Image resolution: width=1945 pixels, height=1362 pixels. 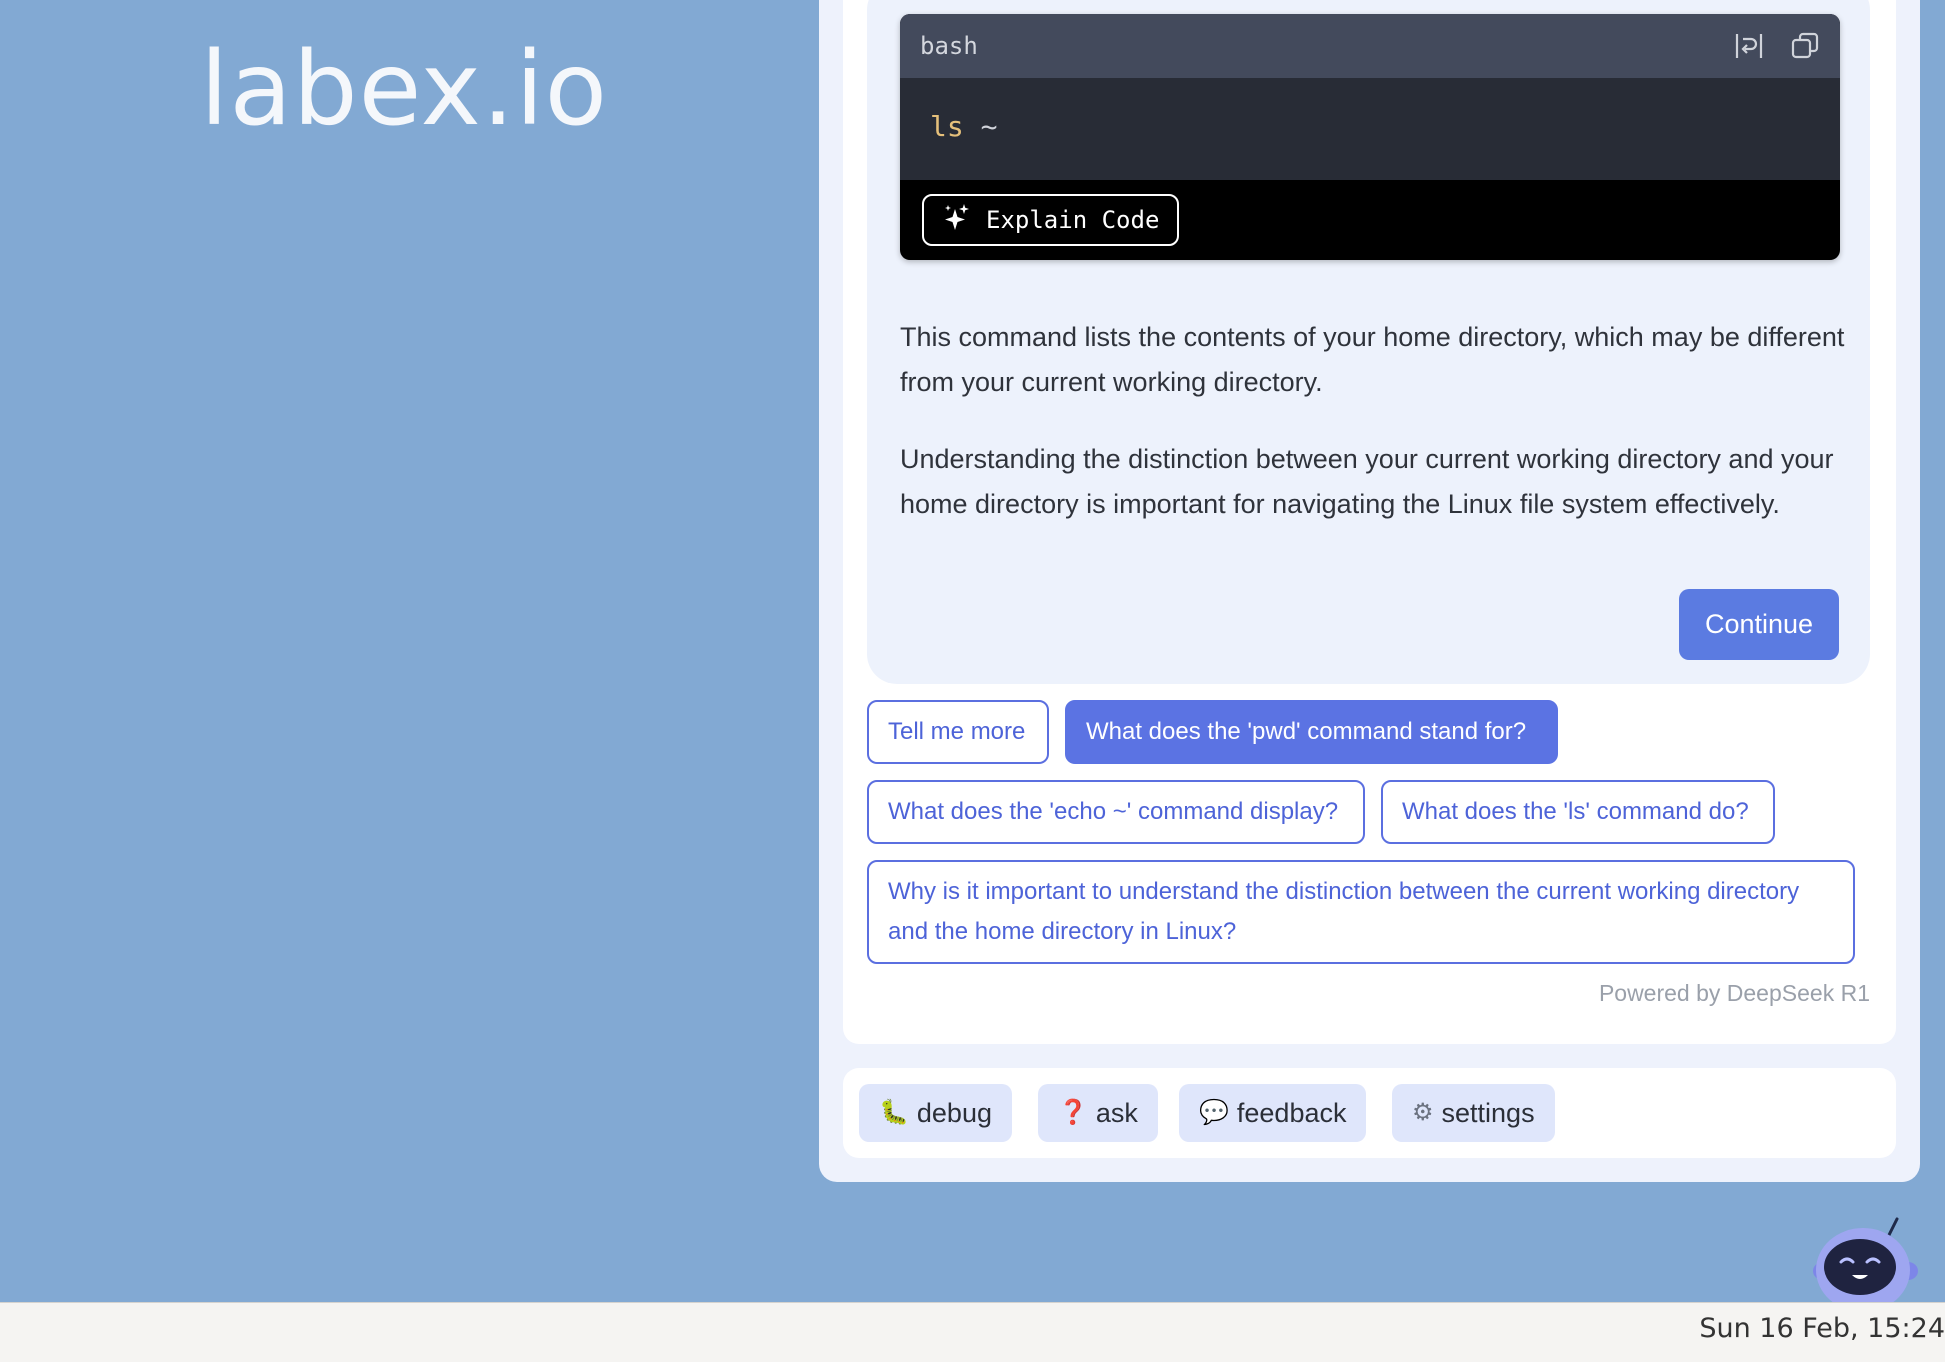 I want to click on labex-logo: labex.io, so click(x=404, y=89).